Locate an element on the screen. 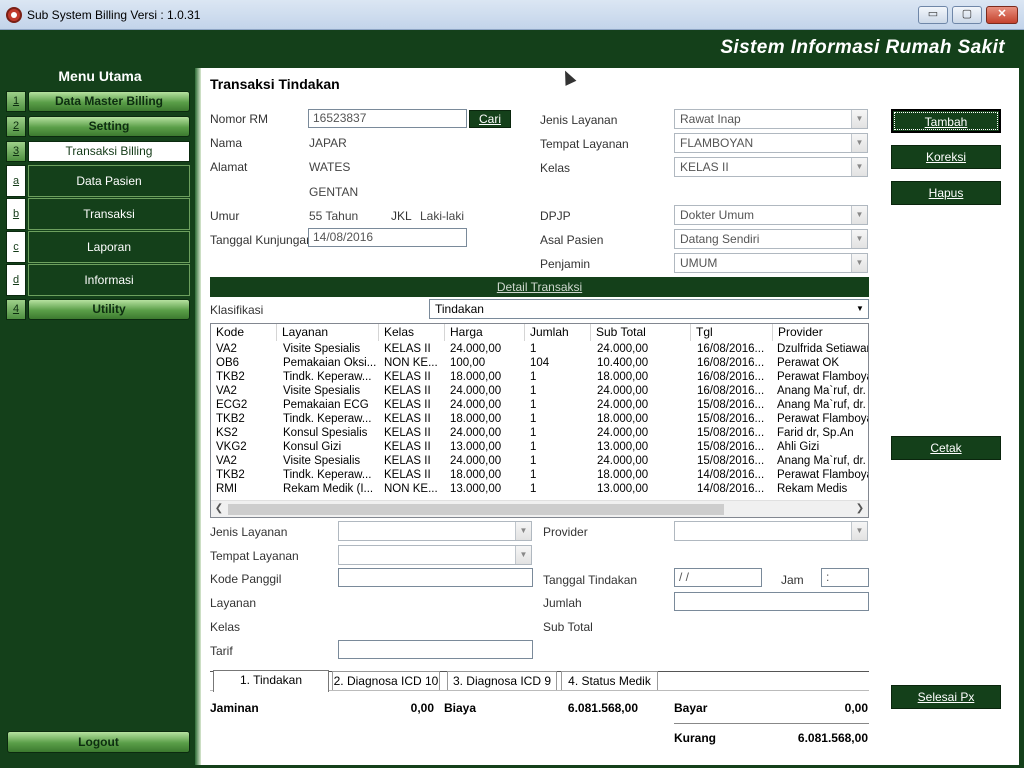 This screenshot has width=1024, height=768. column-header: Provider is located at coordinates (820, 332).